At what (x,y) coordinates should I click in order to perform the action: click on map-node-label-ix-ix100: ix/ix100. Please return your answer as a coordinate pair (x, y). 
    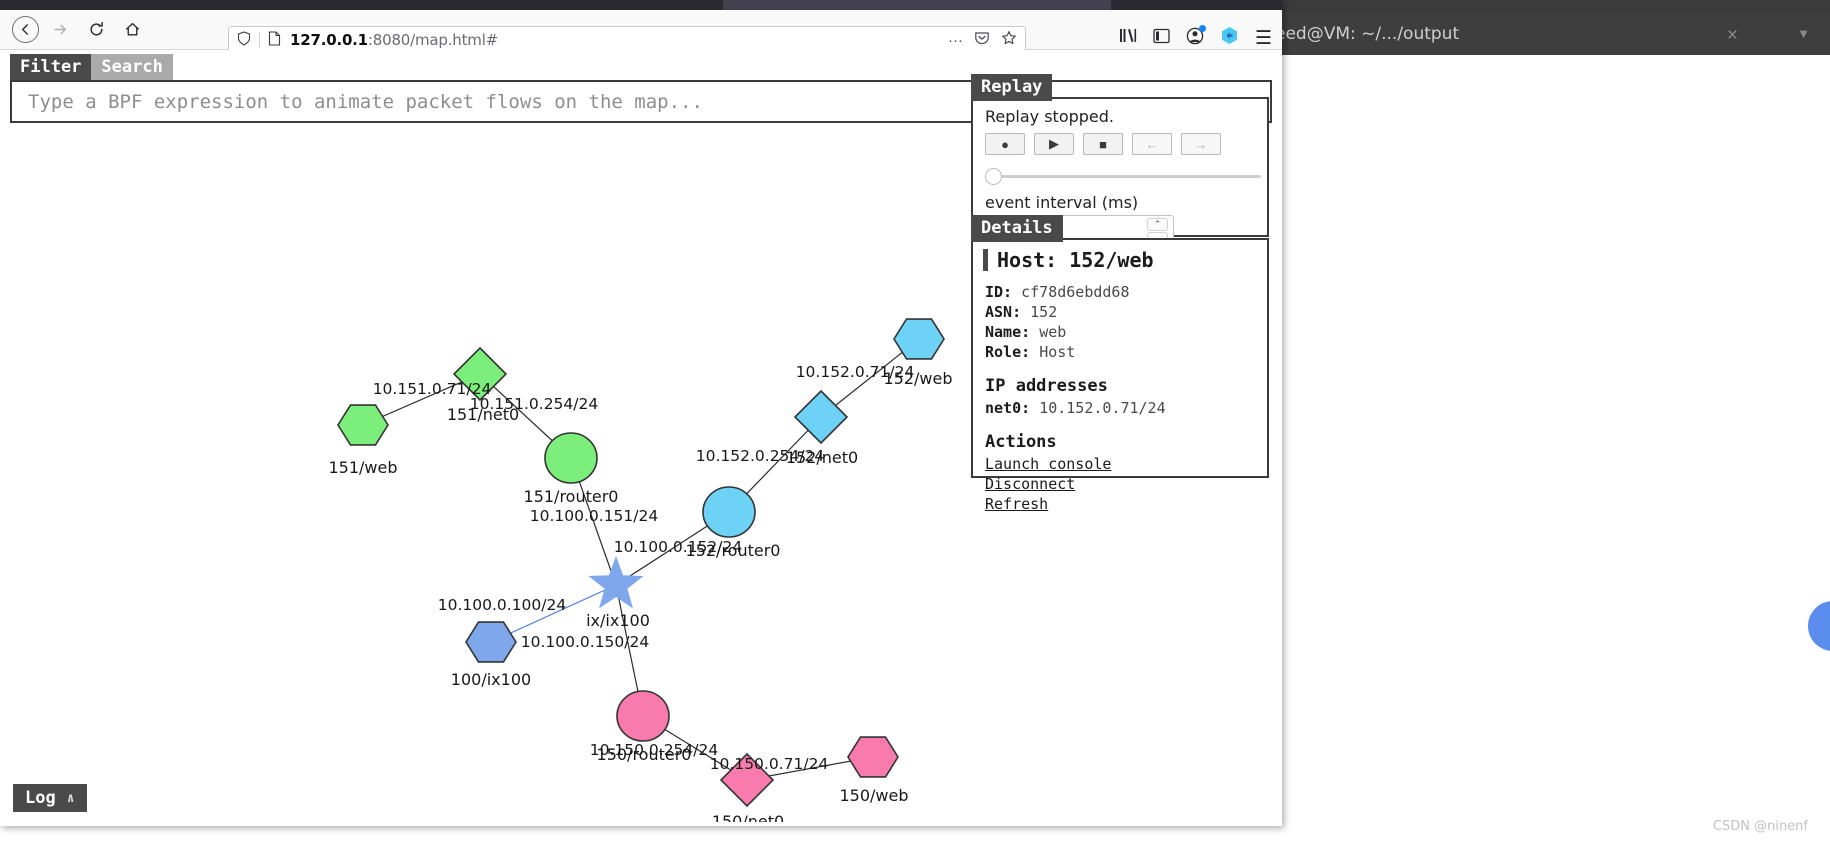
    Looking at the image, I should click on (618, 620).